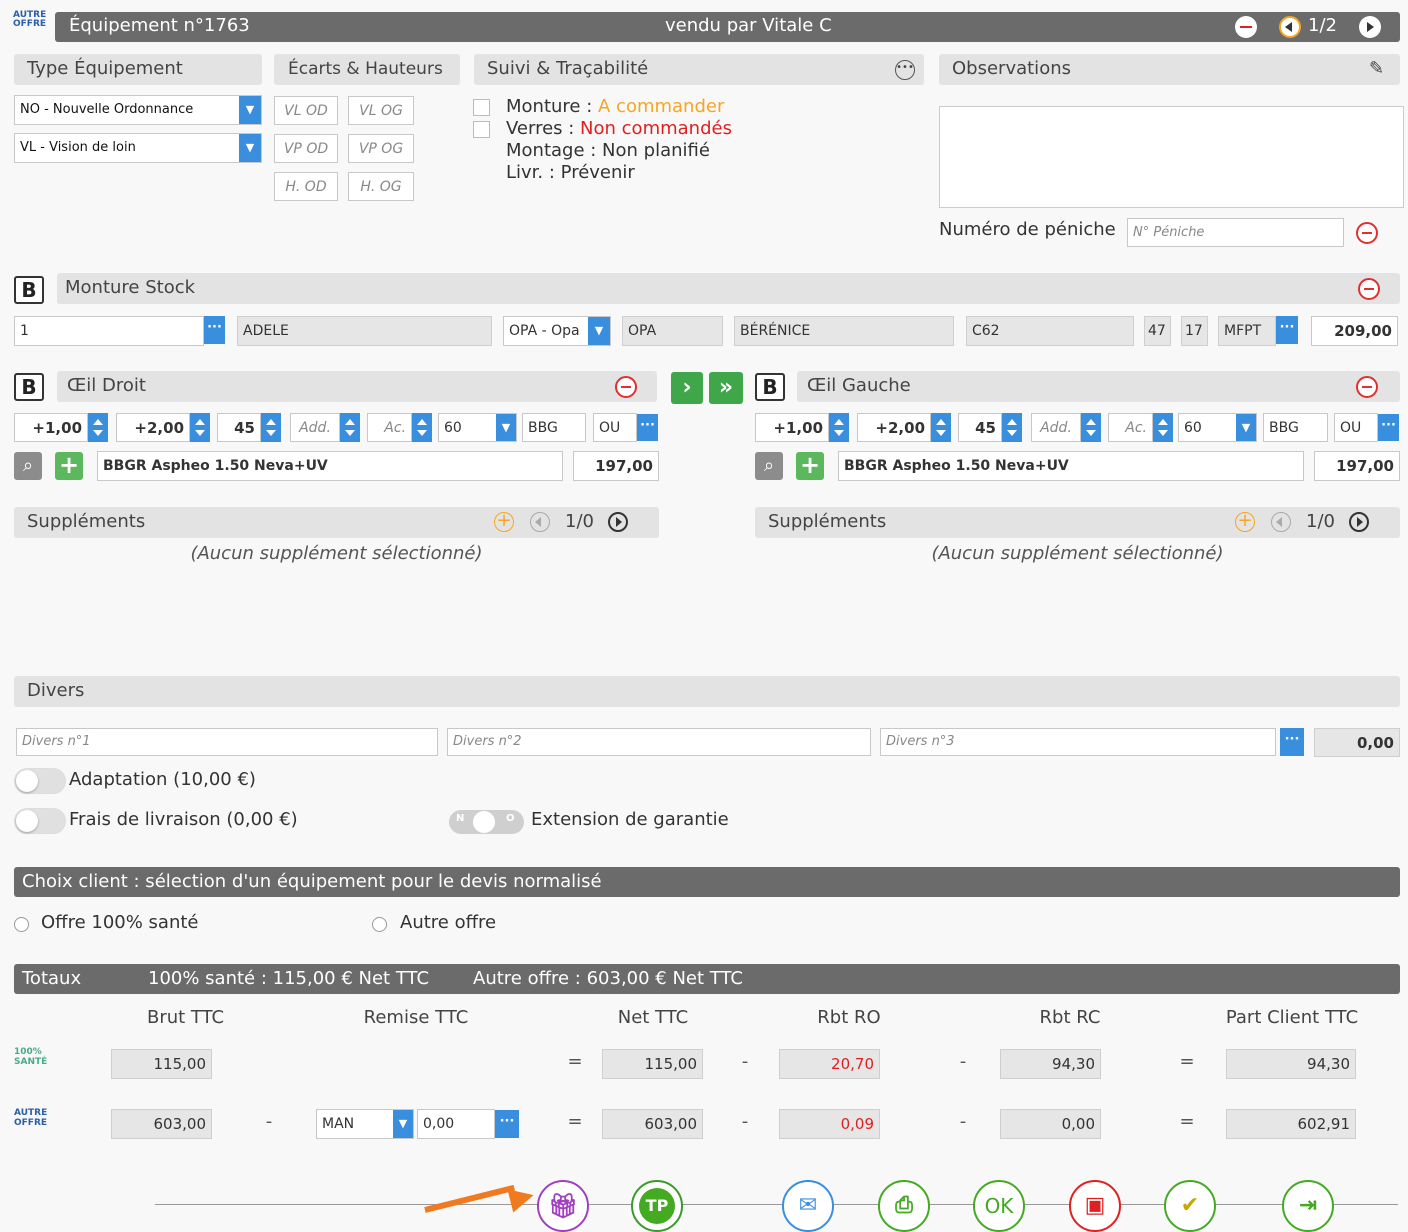 Image resolution: width=1408 pixels, height=1232 pixels. Describe the element at coordinates (659, 742) in the screenshot. I see `divers-2-input: Divers n°2` at that location.